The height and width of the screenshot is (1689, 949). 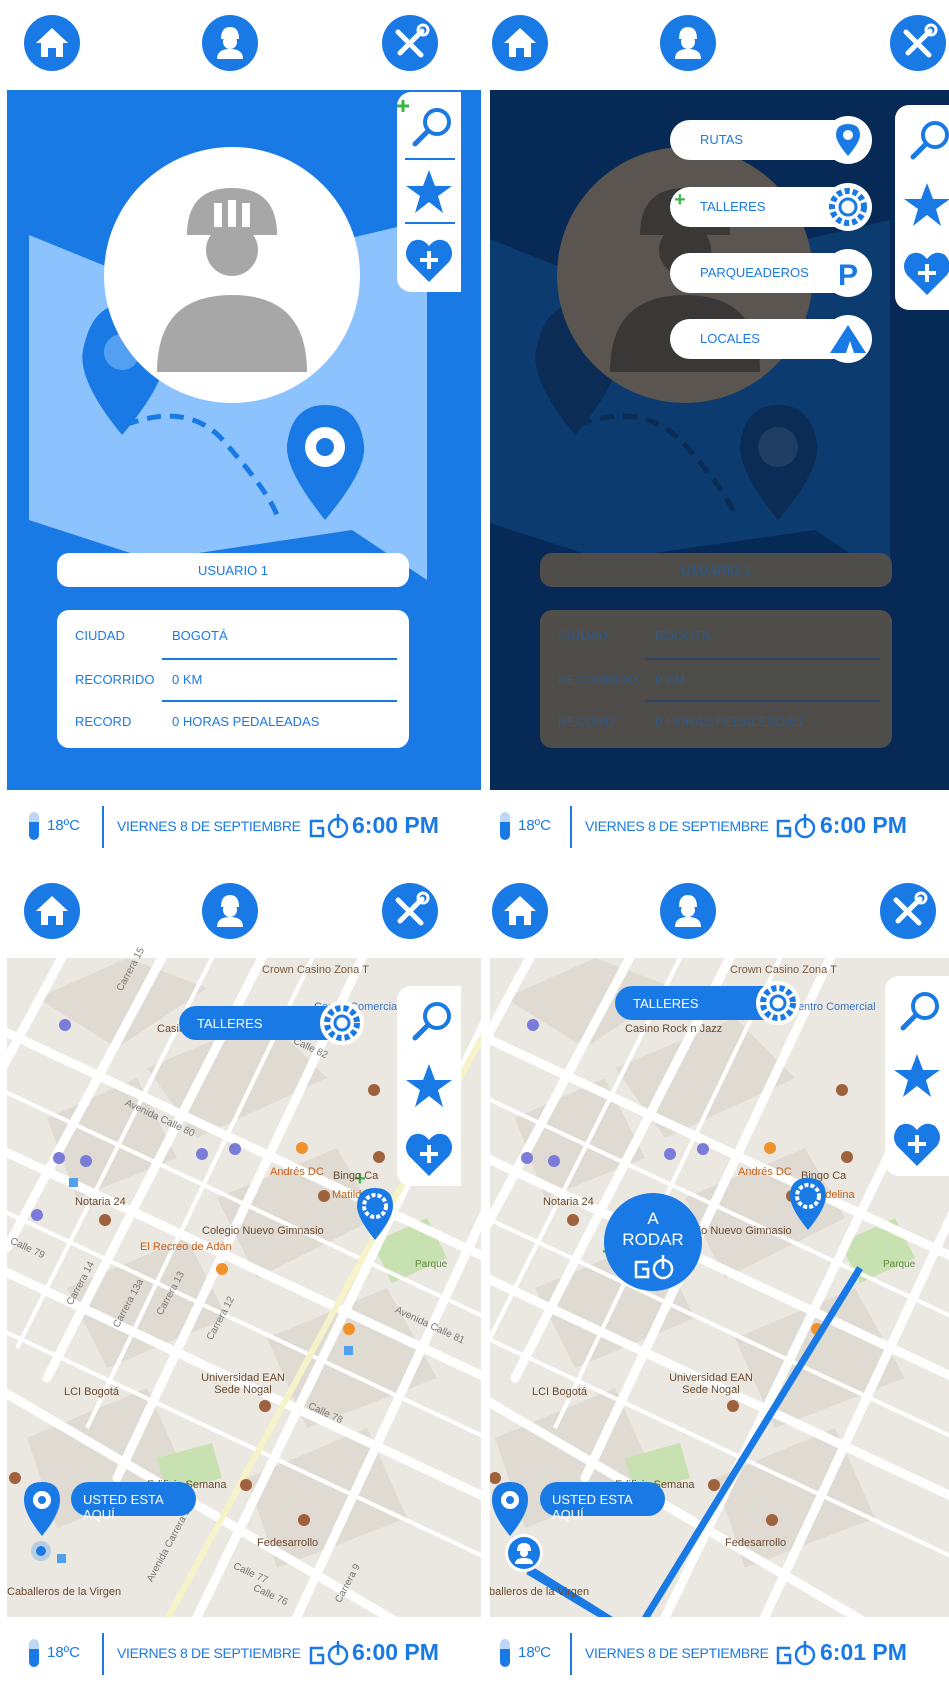 What do you see at coordinates (863, 825) in the screenshot?
I see `clock: 6:00 PM` at bounding box center [863, 825].